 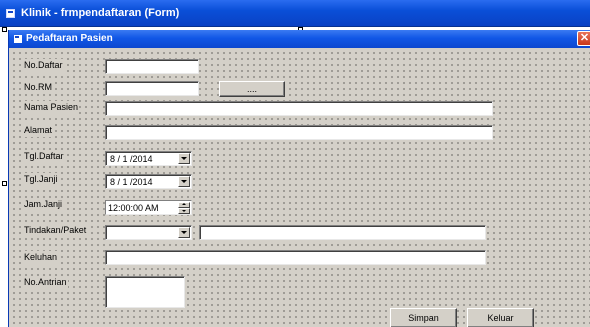 What do you see at coordinates (423, 317) in the screenshot?
I see `simpan-button: Simpan` at bounding box center [423, 317].